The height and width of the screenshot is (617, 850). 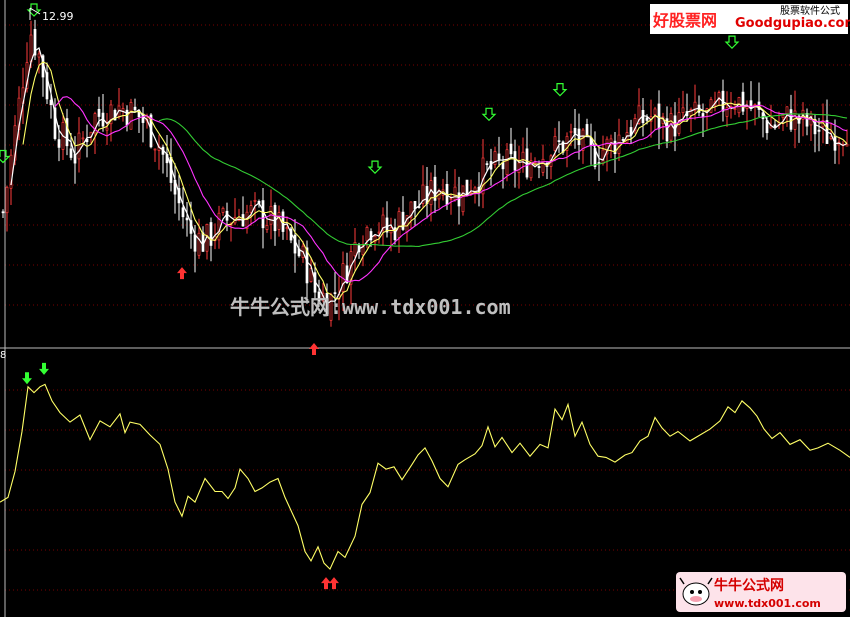 I want to click on logo-subtitle: 股票软件公式, so click(x=810, y=10).